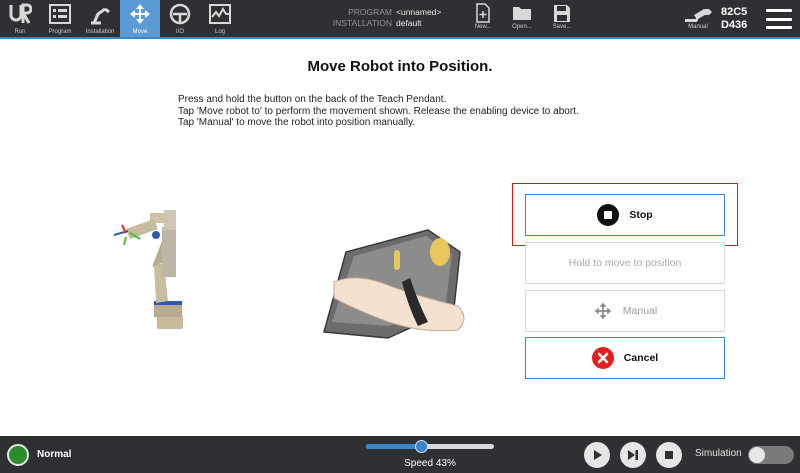 This screenshot has width=800, height=473. I want to click on new-file-icon, so click(483, 13).